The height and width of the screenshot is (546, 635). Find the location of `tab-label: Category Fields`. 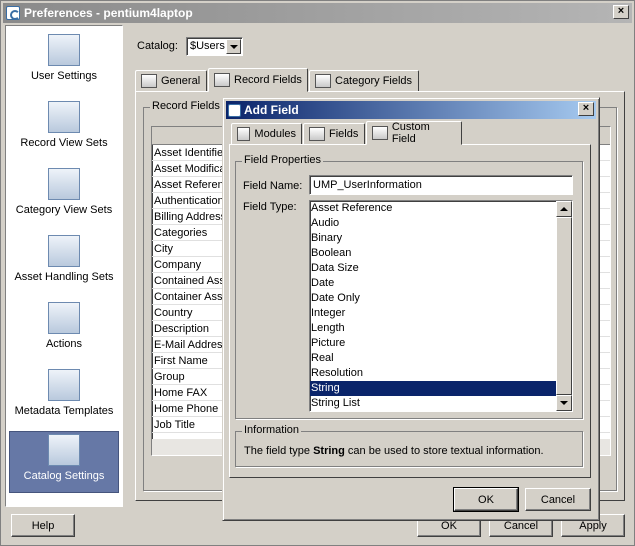

tab-label: Category Fields is located at coordinates (374, 81).